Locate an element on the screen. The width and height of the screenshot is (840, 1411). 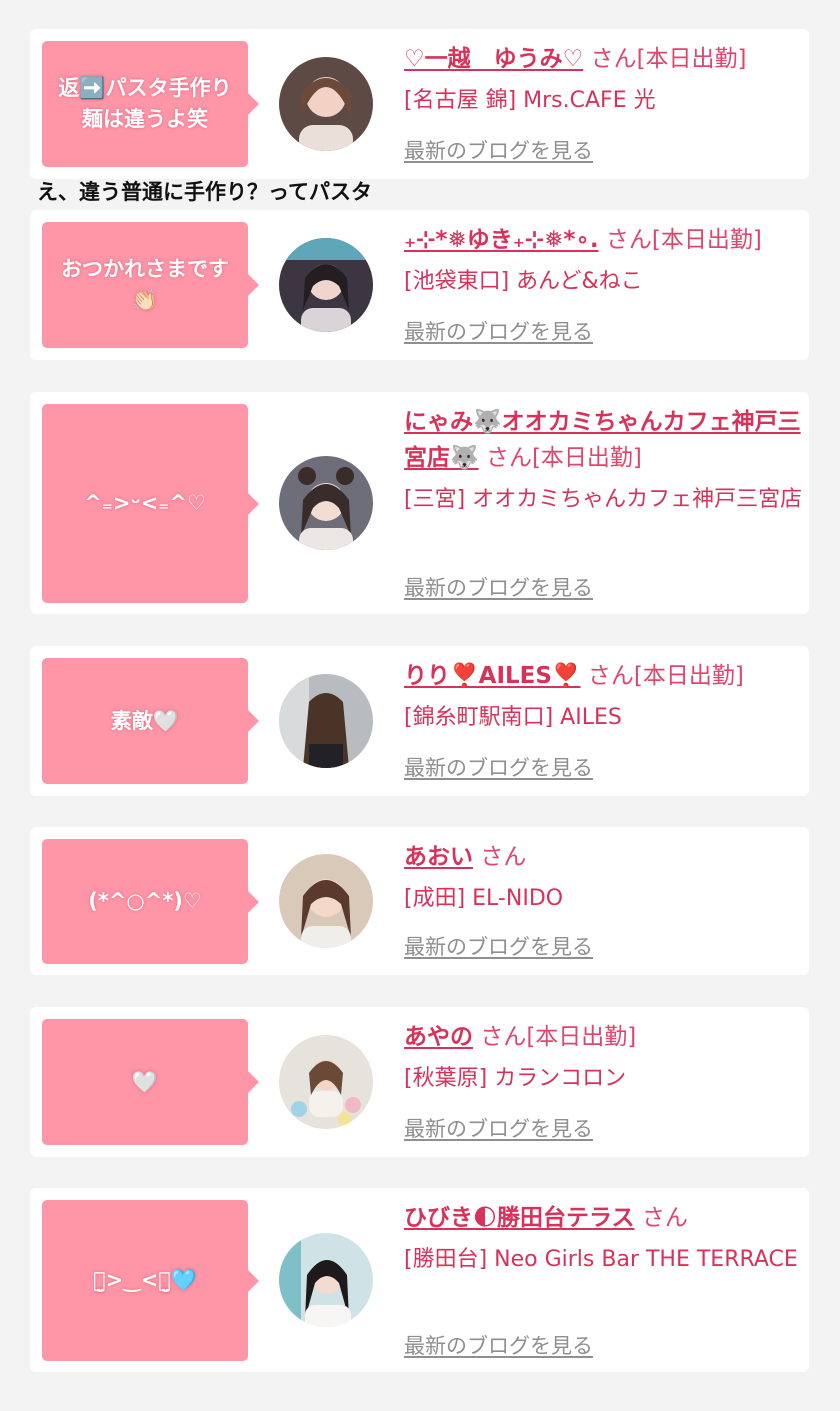
name-line: ♡一越 ゆうみ♡ さん[本日出勤] is located at coordinates (604, 59).